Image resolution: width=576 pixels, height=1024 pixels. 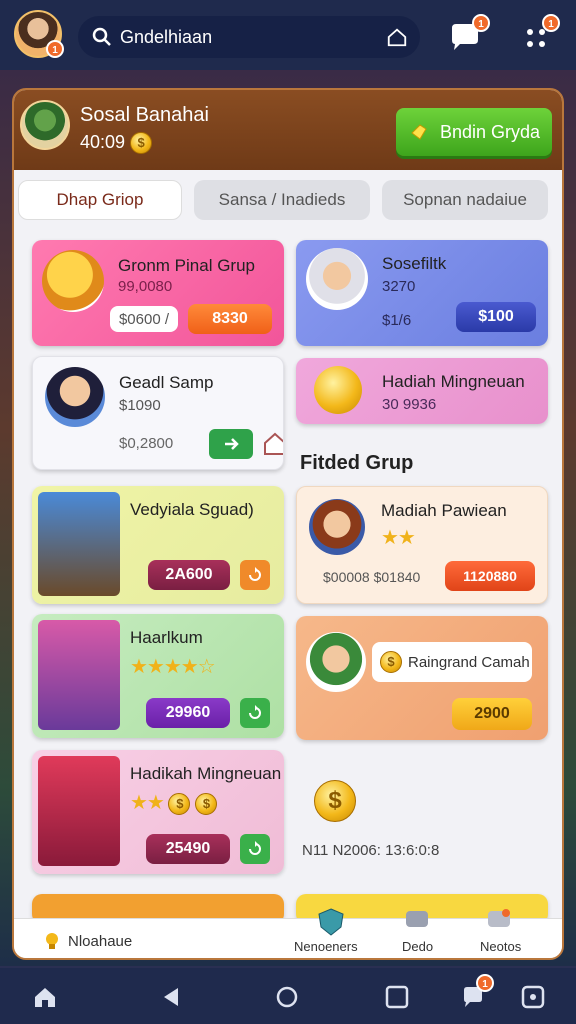 I want to click on bottom-label-home: Nloahaue, so click(x=100, y=941).